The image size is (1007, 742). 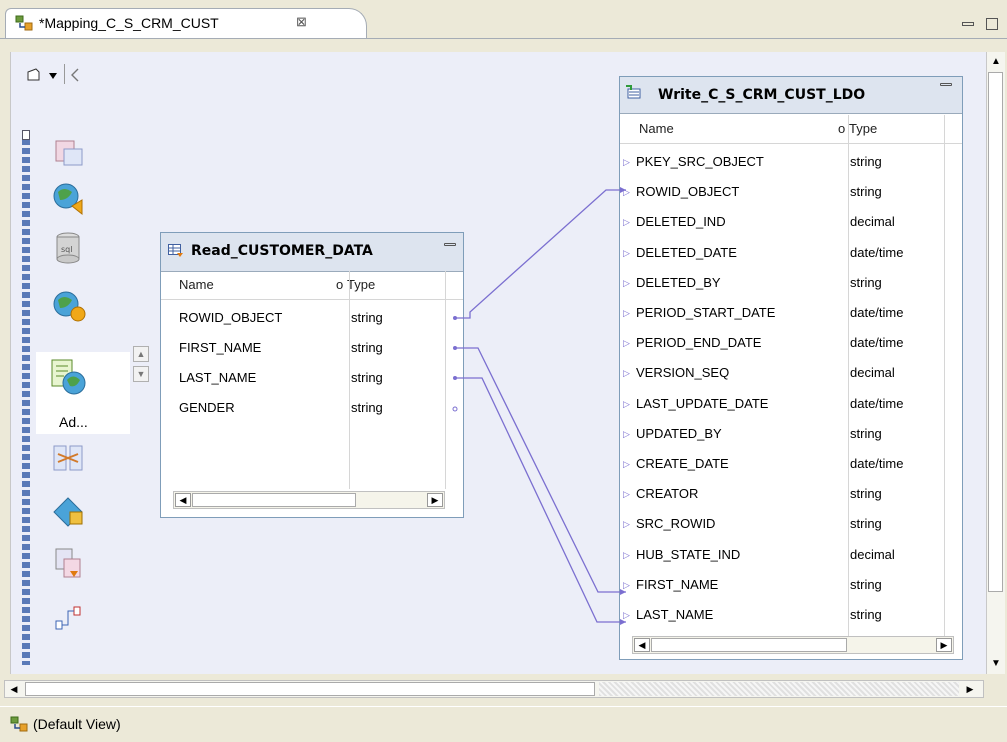 What do you see at coordinates (14, 689) in the screenshot?
I see `scroll-left-button: ◀` at bounding box center [14, 689].